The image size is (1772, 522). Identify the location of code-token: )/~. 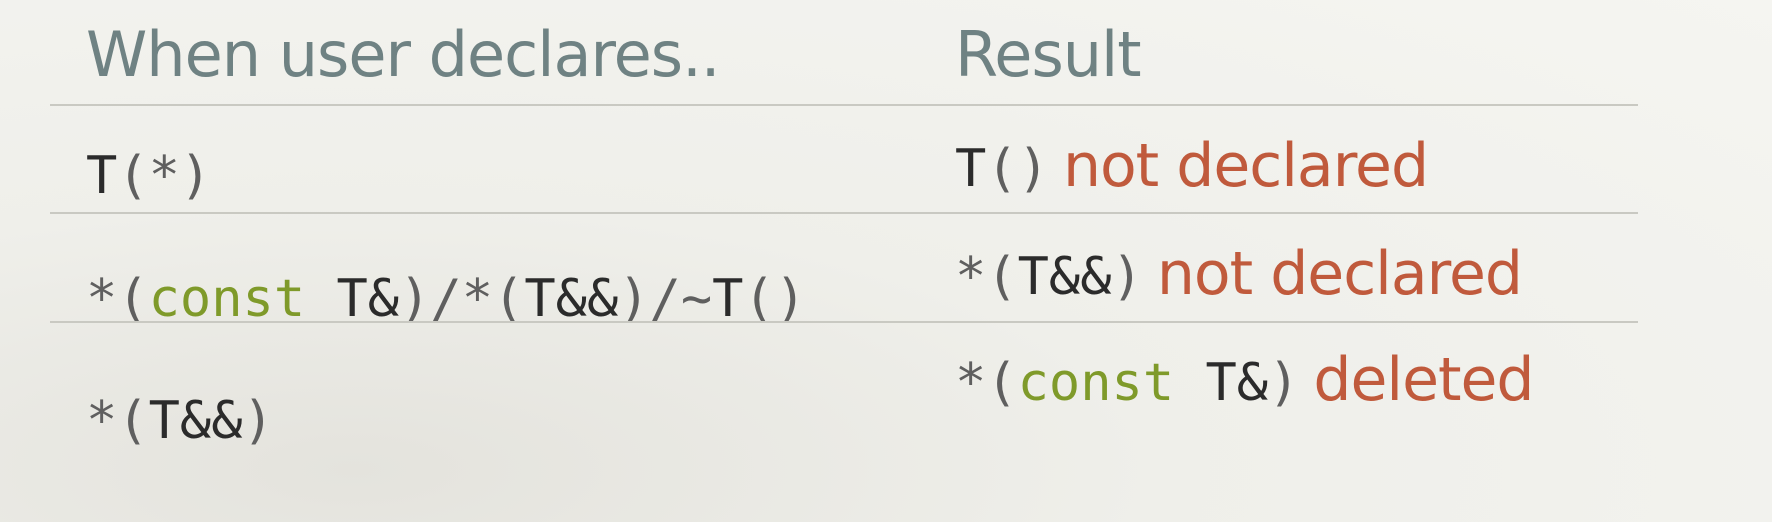
(665, 299).